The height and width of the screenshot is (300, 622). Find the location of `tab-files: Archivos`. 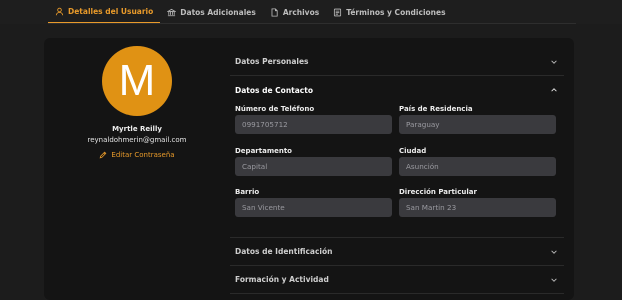

tab-files: Archivos is located at coordinates (294, 12).